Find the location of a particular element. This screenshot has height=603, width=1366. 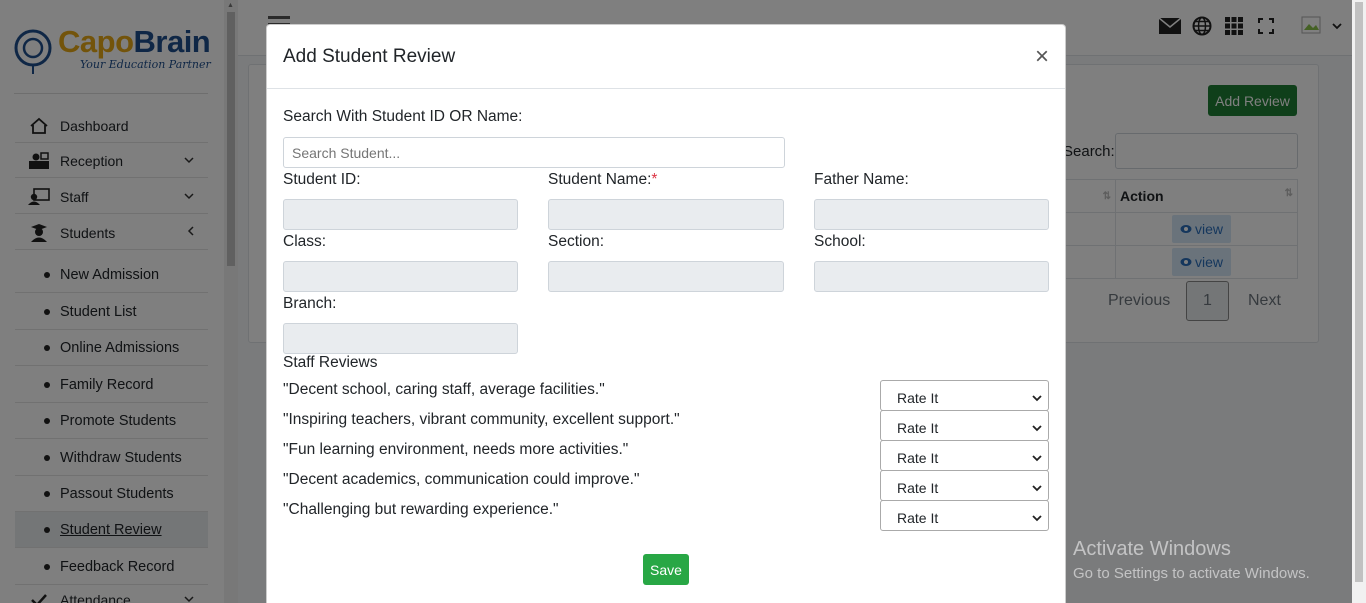

class-label: Class: is located at coordinates (305, 241).